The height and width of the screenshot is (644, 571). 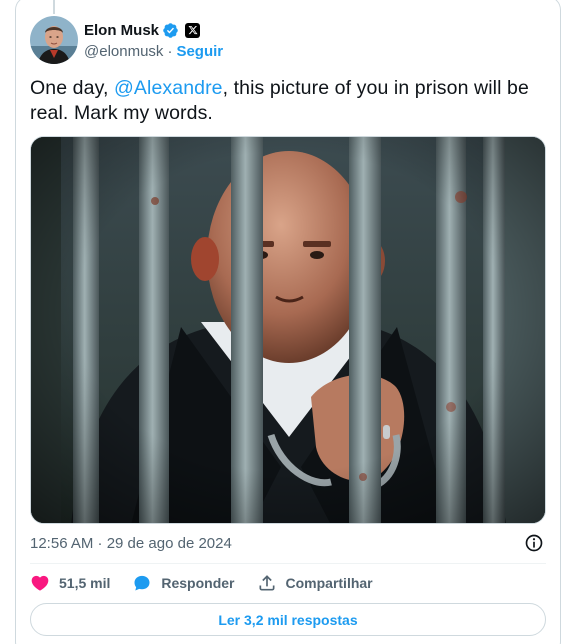 What do you see at coordinates (198, 583) in the screenshot?
I see `reply-label: Responder` at bounding box center [198, 583].